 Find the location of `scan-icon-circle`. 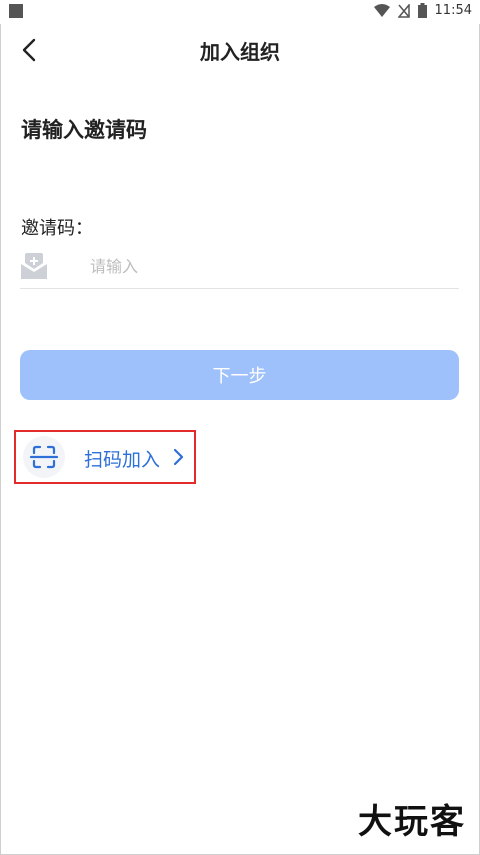

scan-icon-circle is located at coordinates (44, 457).